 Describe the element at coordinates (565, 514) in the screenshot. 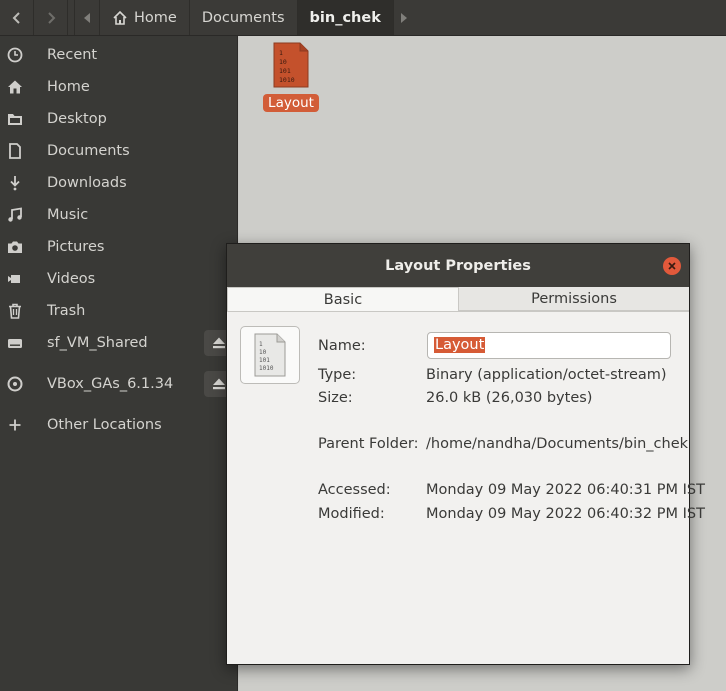

I see `modified-value: Monday 09 May 2022 06:40:32 PM IST` at that location.